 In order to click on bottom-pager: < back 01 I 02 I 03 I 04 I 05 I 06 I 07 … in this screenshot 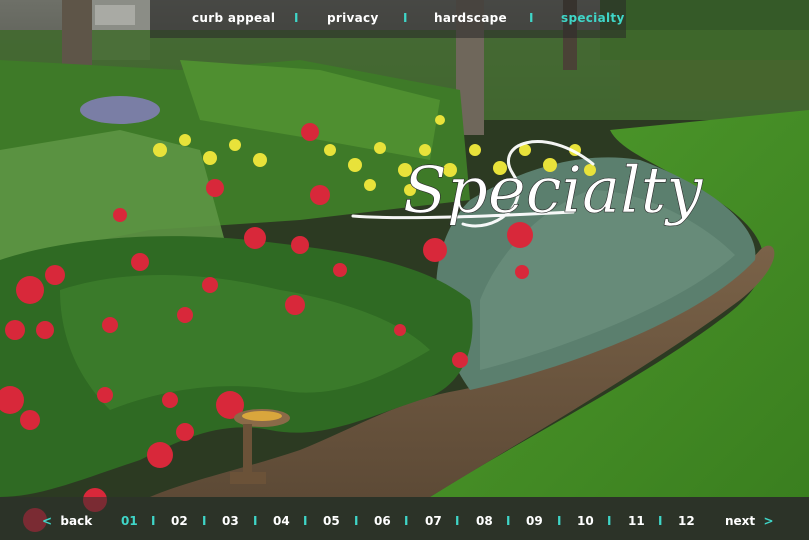, I will do `click(404, 518)`.